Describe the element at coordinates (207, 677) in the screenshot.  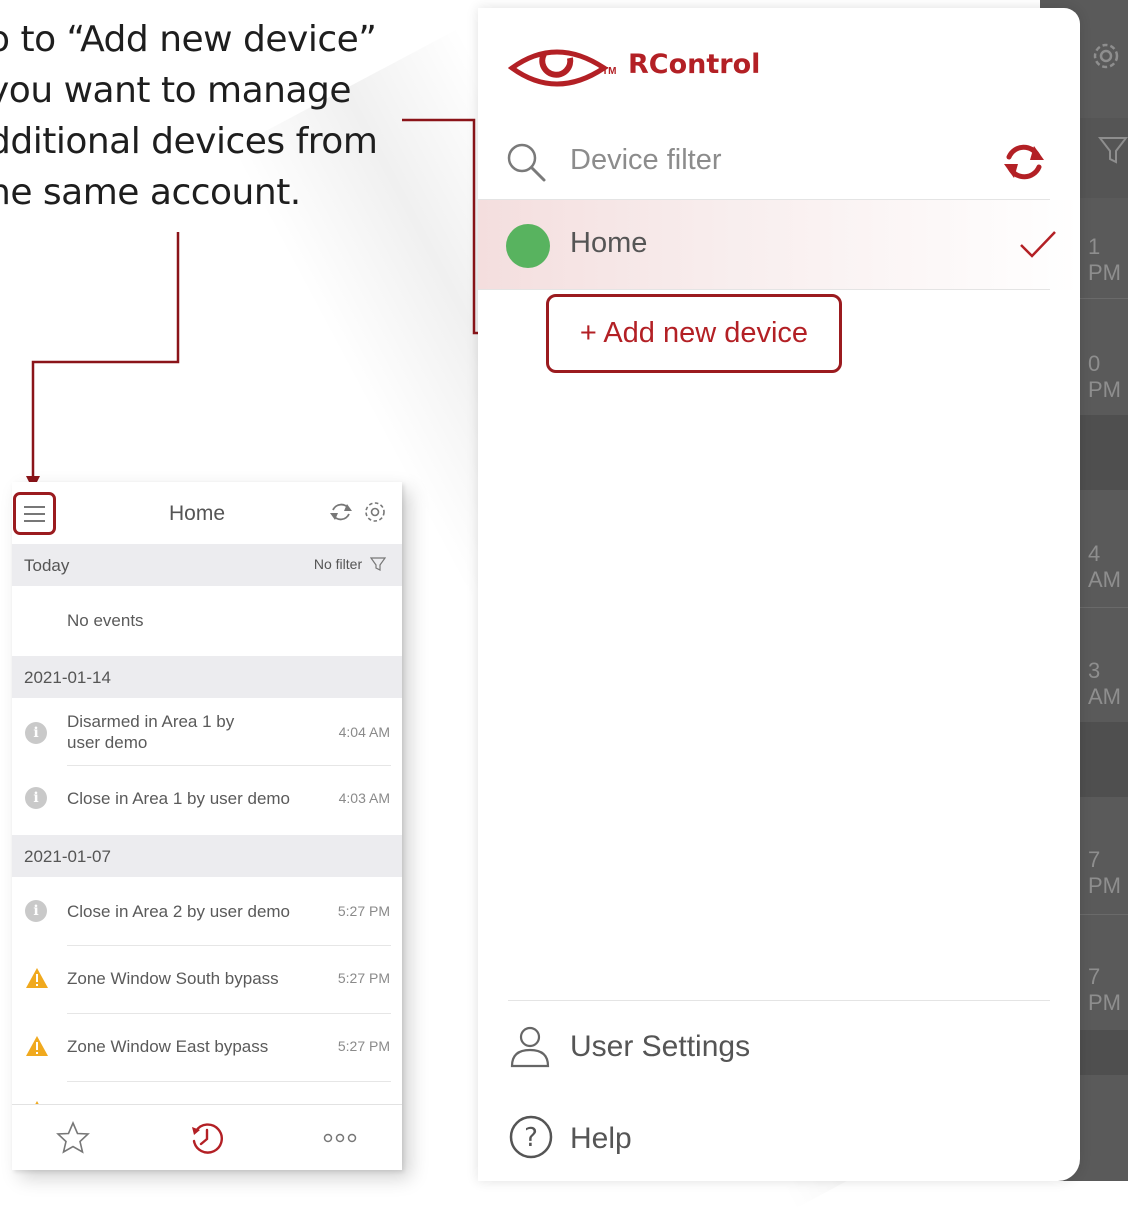
I see `section-header-date: 2021-01-14` at that location.